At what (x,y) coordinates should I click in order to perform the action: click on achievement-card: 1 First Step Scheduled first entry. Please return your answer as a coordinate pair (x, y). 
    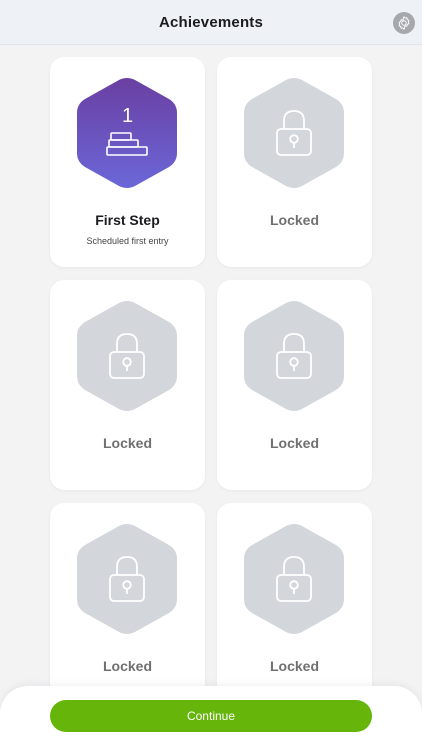
    Looking at the image, I should click on (127, 162).